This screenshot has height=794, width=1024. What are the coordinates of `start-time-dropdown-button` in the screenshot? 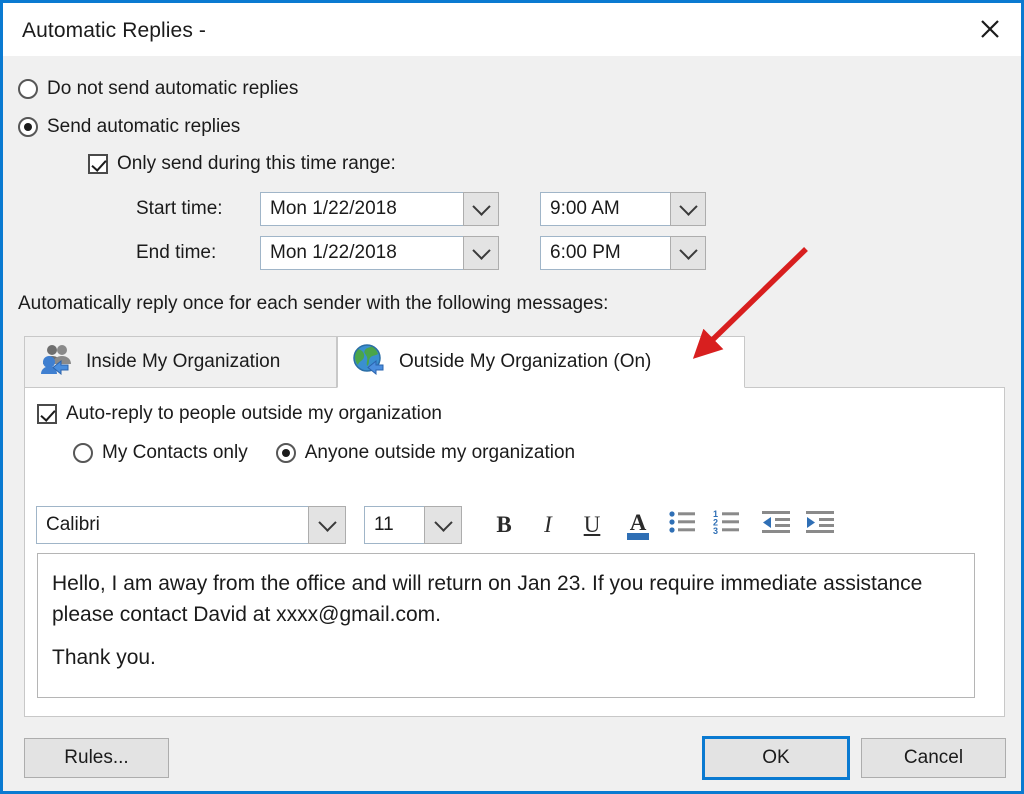 It's located at (688, 209).